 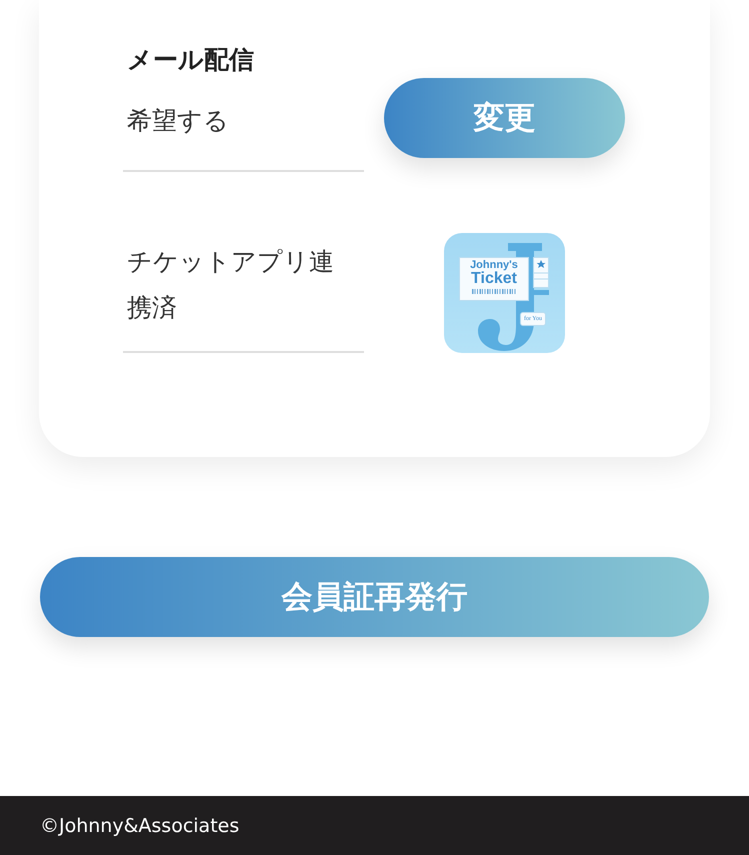 I want to click on setting-value: チケットアプリ連携済, so click(x=231, y=285).